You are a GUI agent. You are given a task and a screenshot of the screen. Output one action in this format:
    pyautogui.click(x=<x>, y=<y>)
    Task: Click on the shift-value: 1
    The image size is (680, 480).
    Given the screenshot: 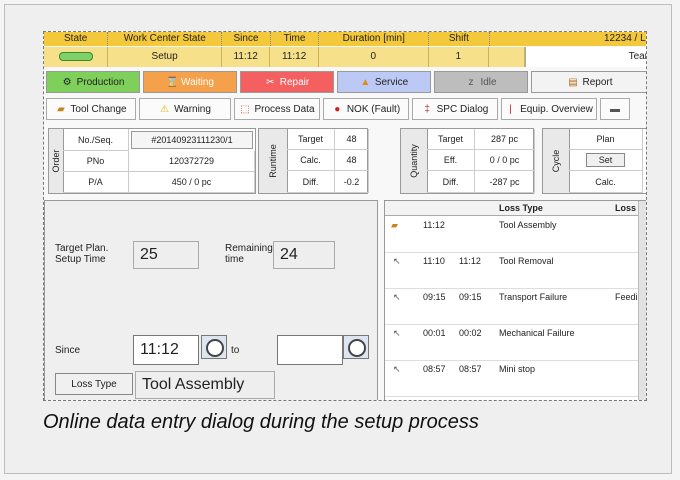 What is the action you would take?
    pyautogui.click(x=459, y=57)
    